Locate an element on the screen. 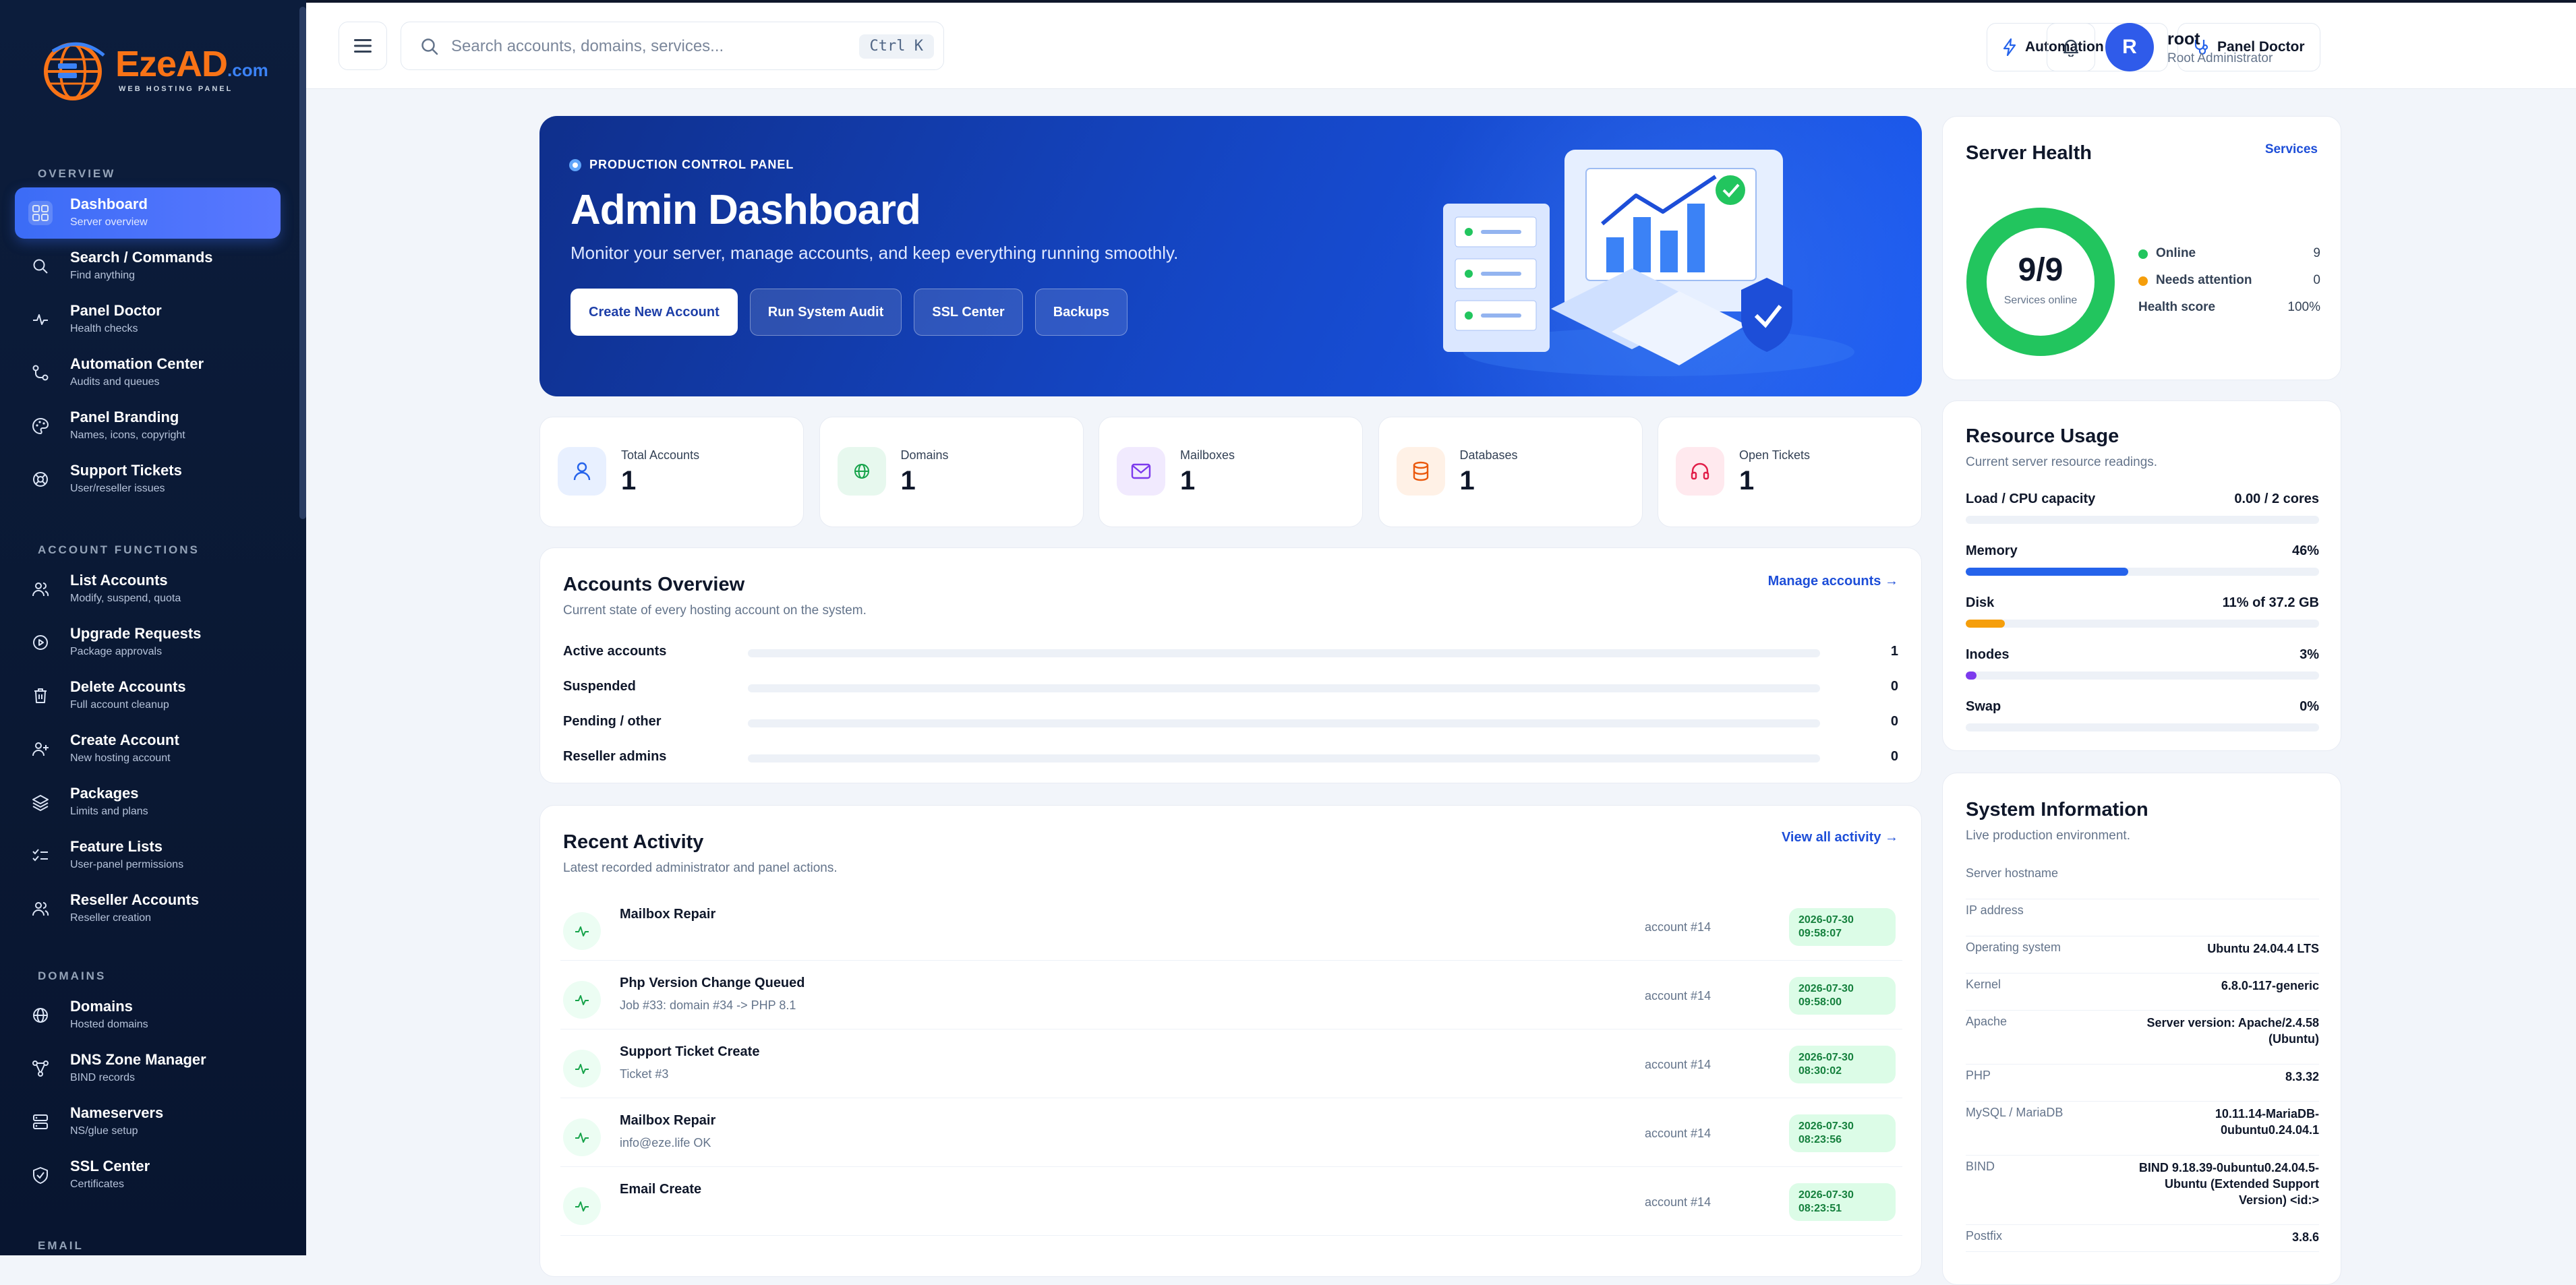 The image size is (2576, 1285). sidebar-item-automation-center: Automation Center Audits and queues is located at coordinates (148, 372).